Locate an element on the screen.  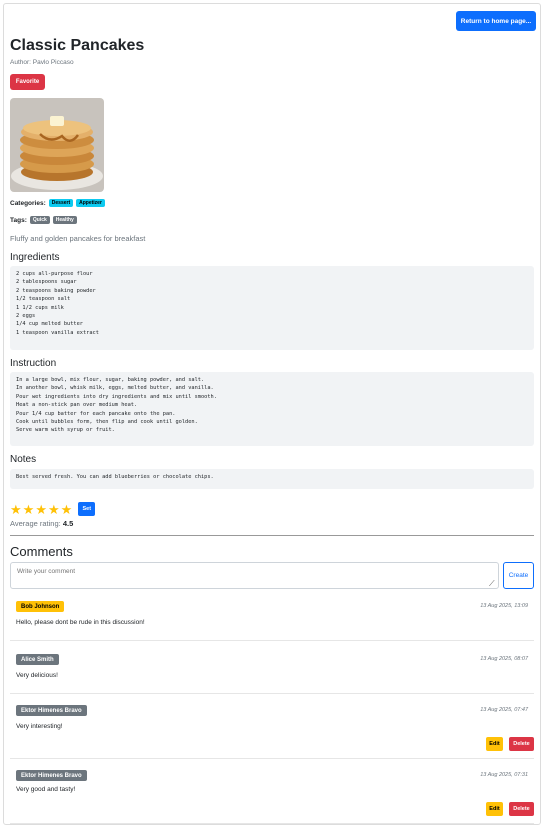
comment-text: Very delicious! is located at coordinates (37, 675).